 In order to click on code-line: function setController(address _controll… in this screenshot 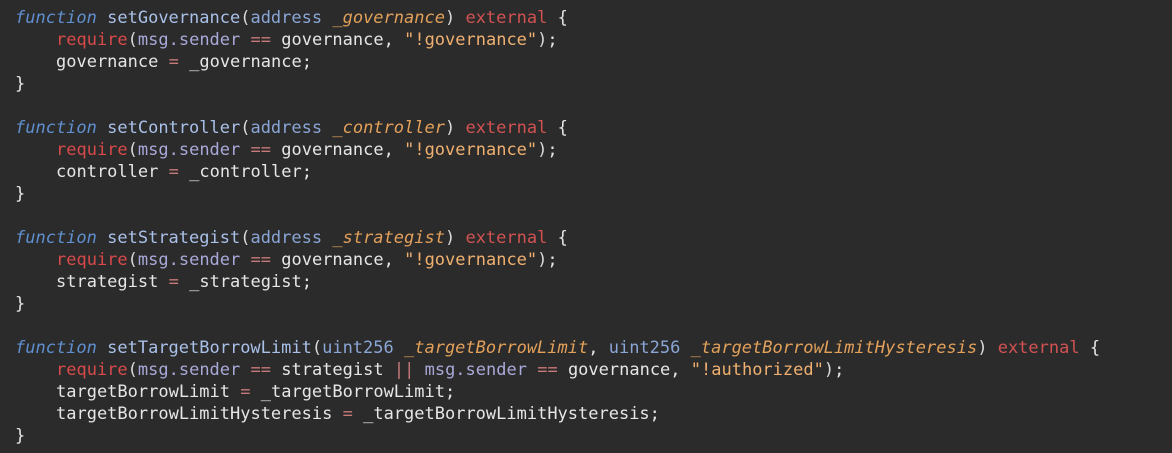, I will do `click(593, 128)`.